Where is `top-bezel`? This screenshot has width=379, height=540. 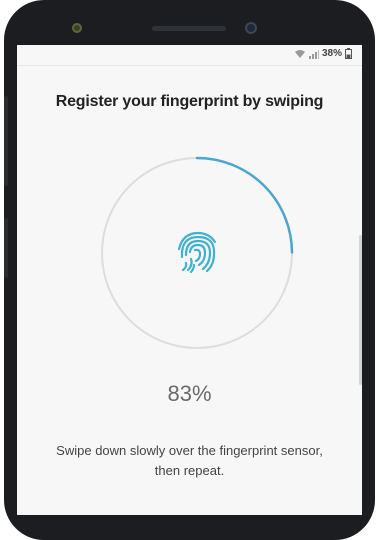 top-bezel is located at coordinates (189, 25).